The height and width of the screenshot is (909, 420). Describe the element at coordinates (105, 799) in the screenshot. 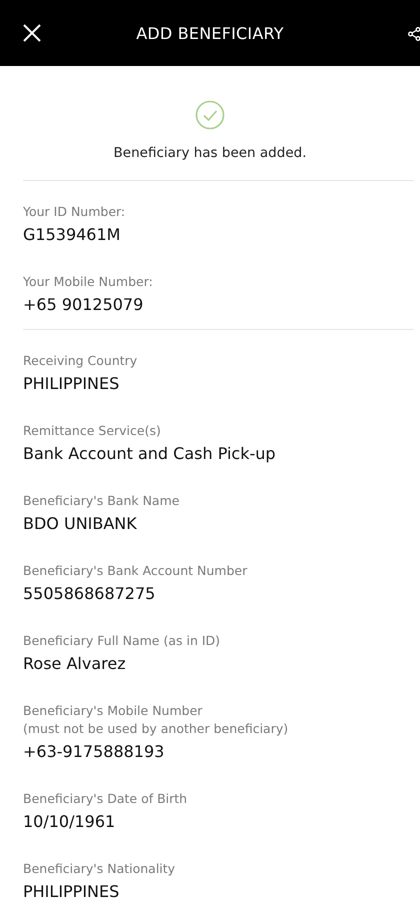

I see `field-label: Beneficiary's Date of Birth` at that location.